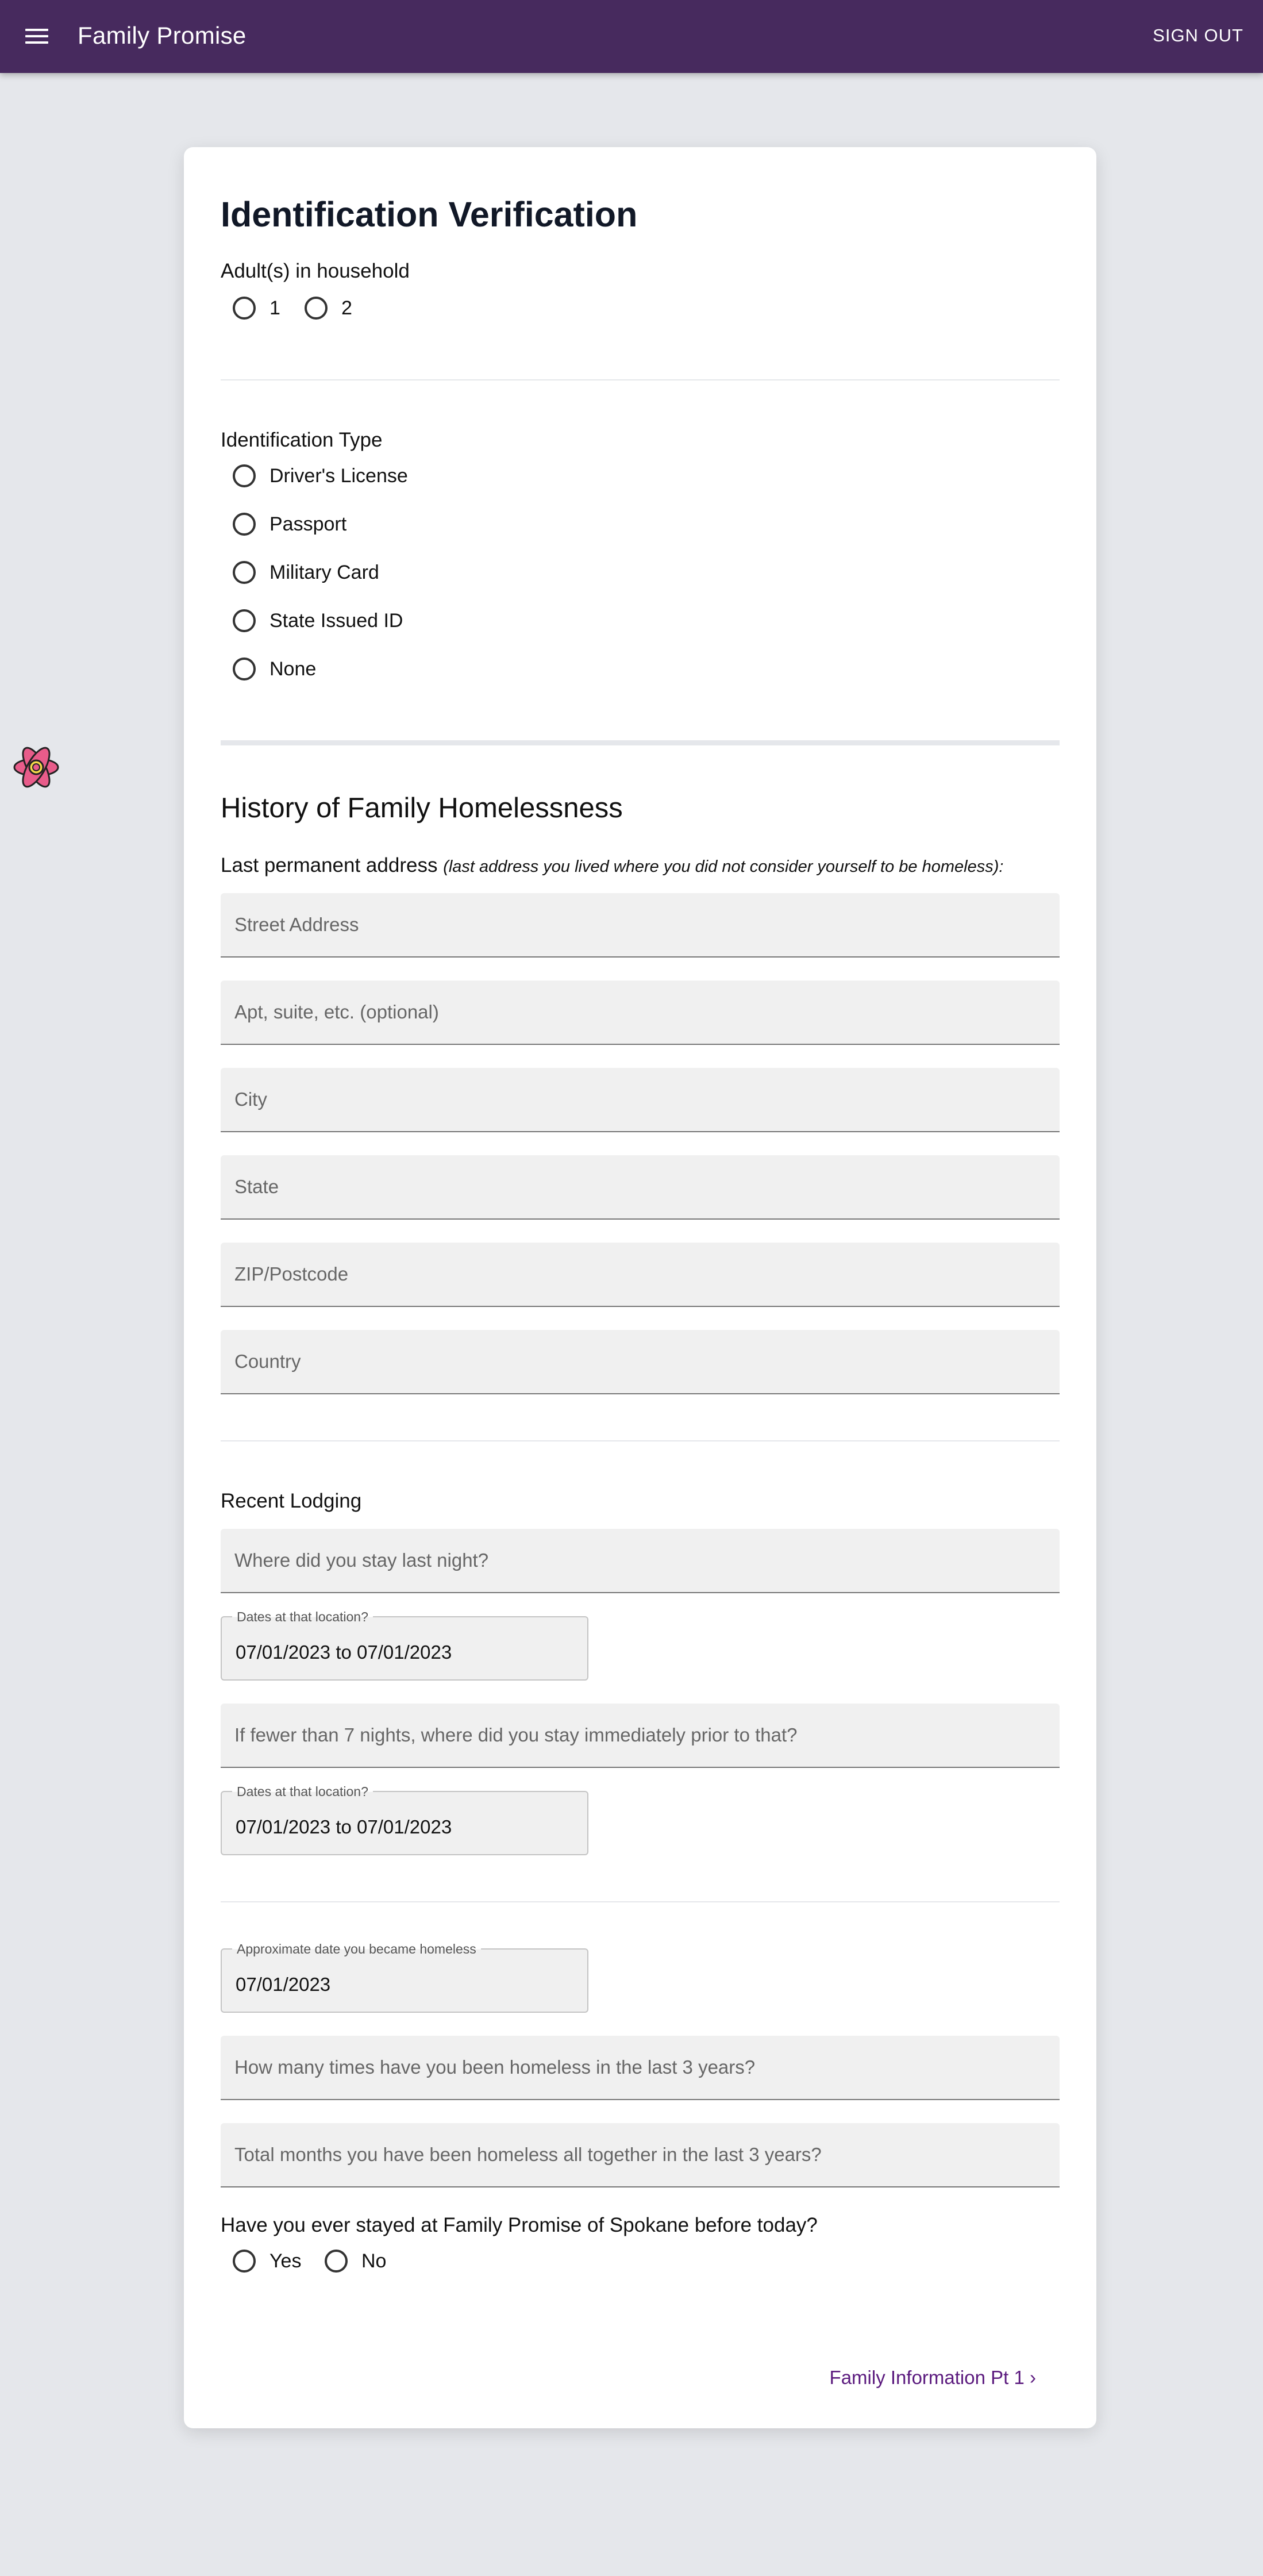  Describe the element at coordinates (36, 767) in the screenshot. I see `react-devtools-icon` at that location.